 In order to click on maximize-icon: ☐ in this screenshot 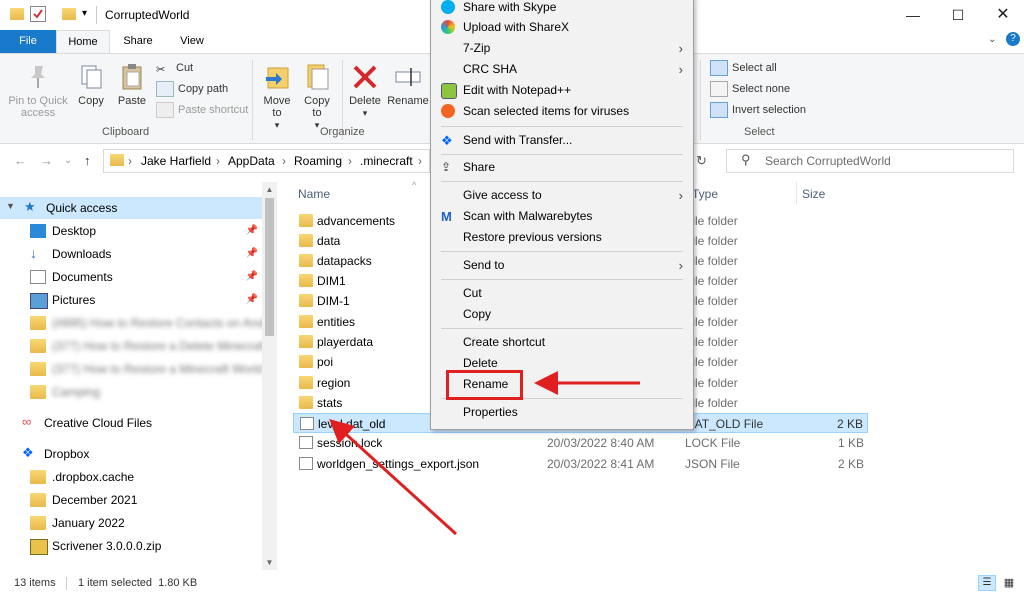, I will do `click(958, 15)`.